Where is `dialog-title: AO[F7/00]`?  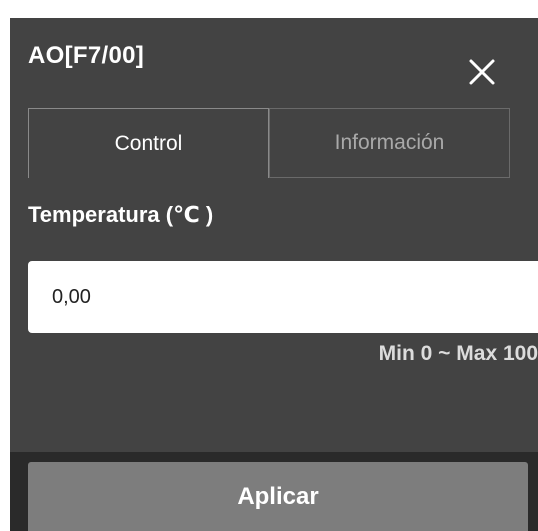 dialog-title: AO[F7/00] is located at coordinates (86, 55).